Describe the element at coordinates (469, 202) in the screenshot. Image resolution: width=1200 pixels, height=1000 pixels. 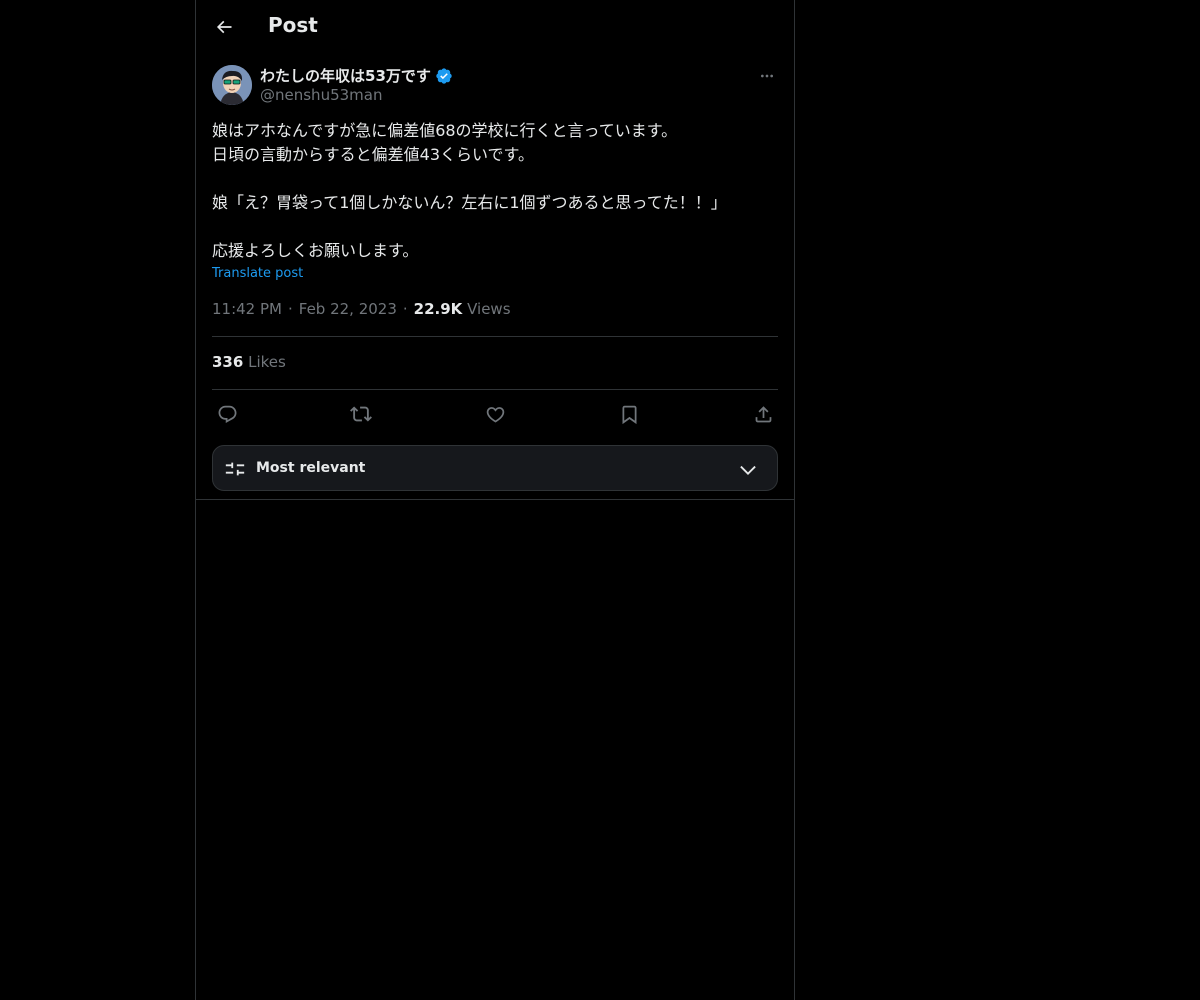
I see `post-text-line: 娘「え？胃袋って1個しかないん？左右に1個ずつあると思ってた！！」` at that location.